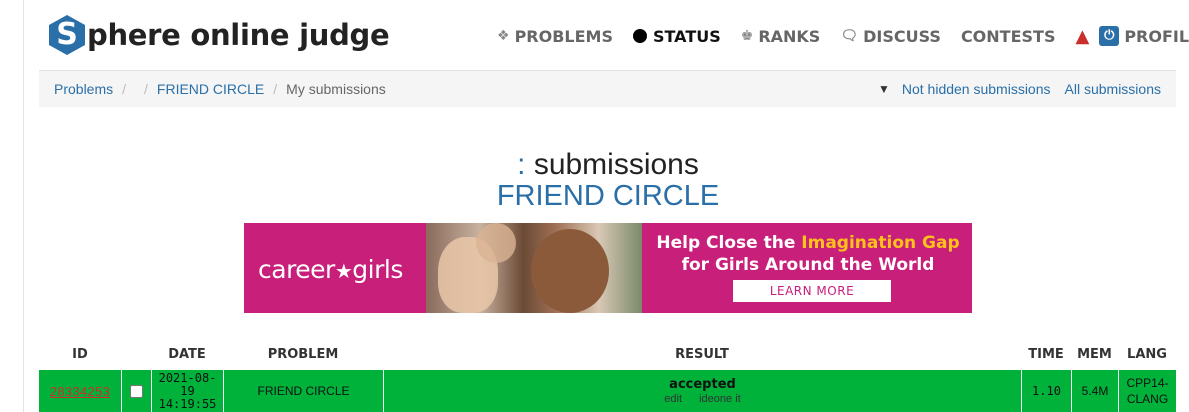  What do you see at coordinates (747, 36) in the screenshot?
I see `trophy-icon: ♚` at bounding box center [747, 36].